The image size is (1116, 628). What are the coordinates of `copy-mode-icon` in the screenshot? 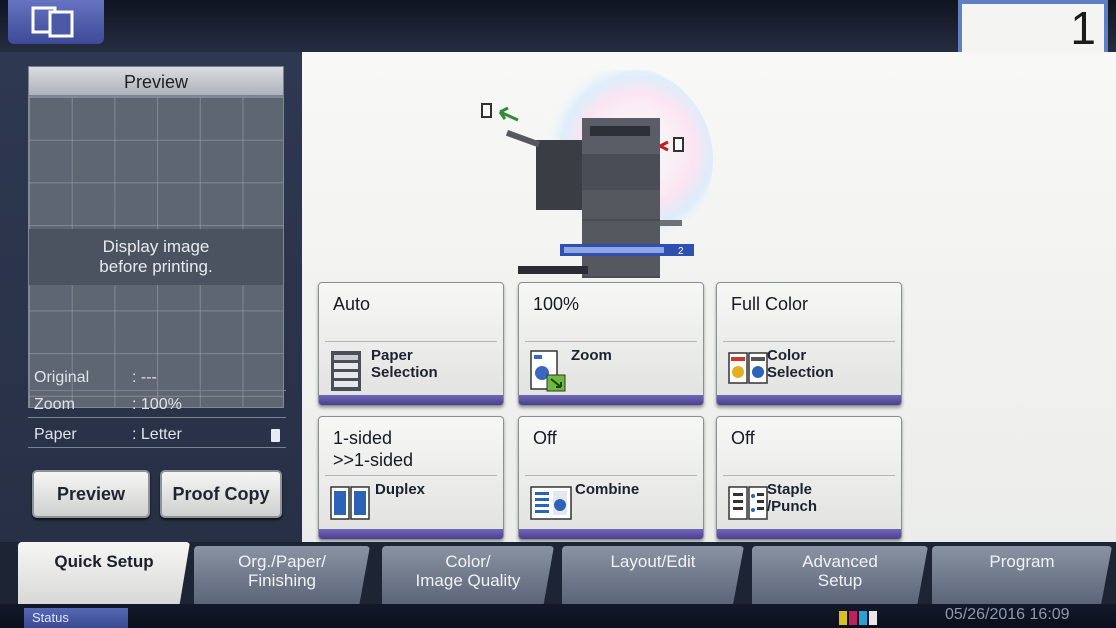 It's located at (56, 22).